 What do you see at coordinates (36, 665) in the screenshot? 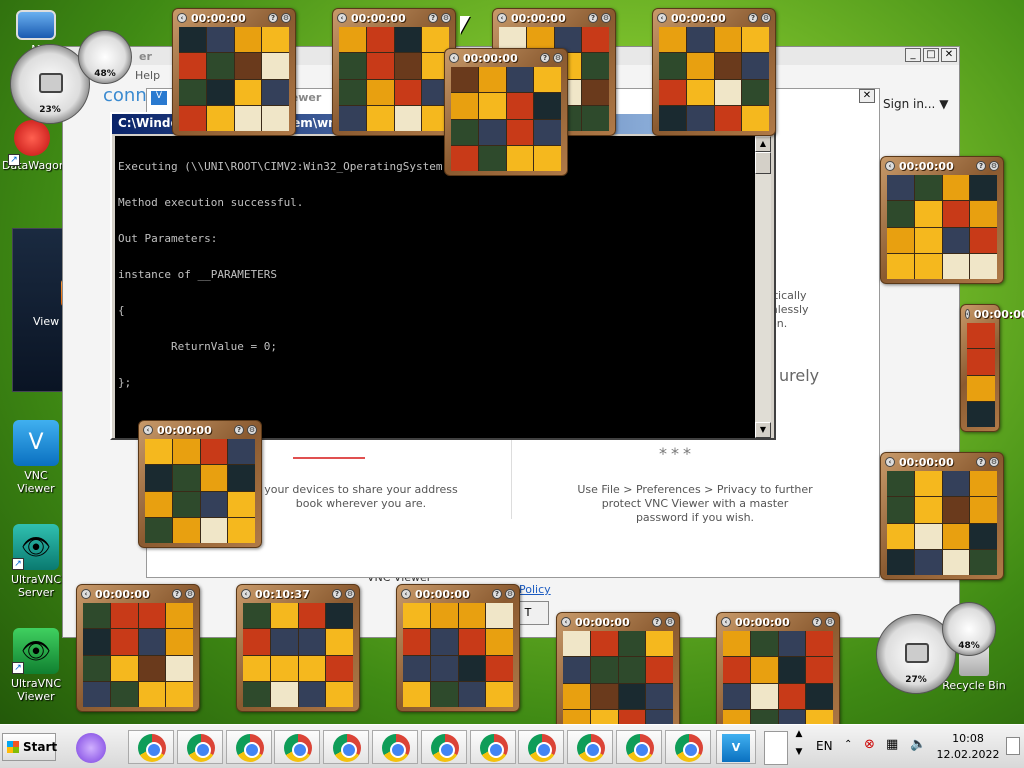
I see `desktop-icon-ultravnc-viewer: 👁 ↗ UltraVNC Viewer` at bounding box center [36, 665].